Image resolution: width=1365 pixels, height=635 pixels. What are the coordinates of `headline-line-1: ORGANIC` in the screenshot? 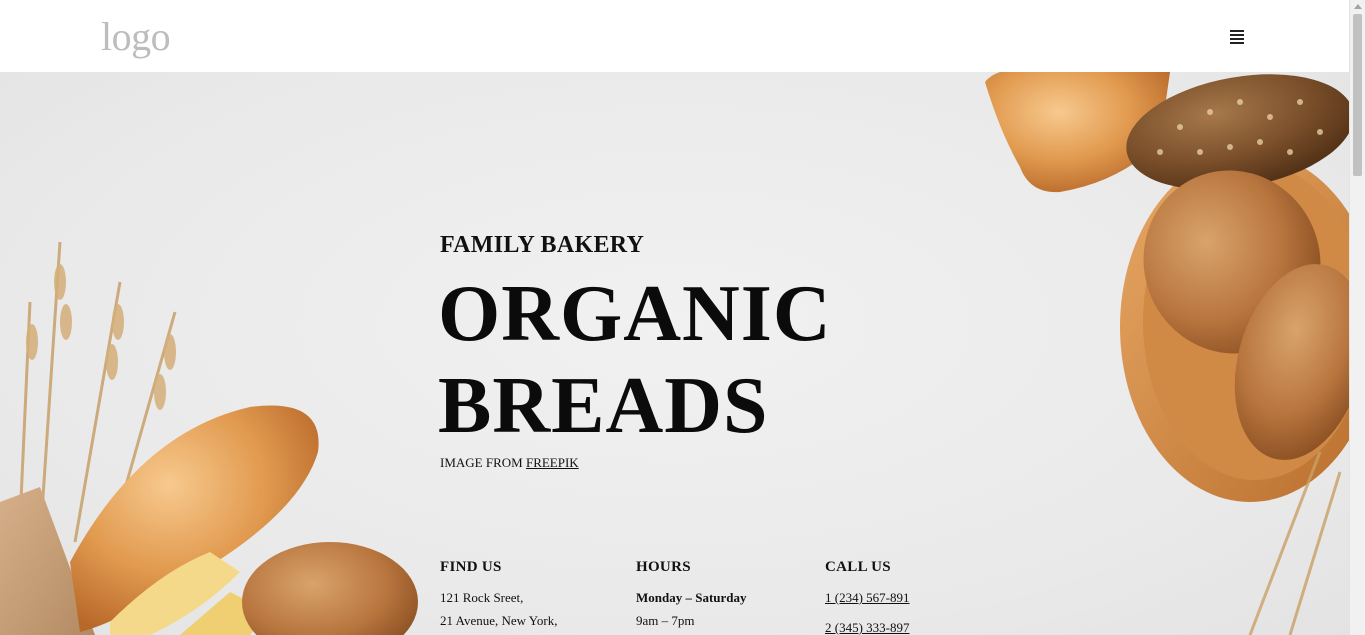 It's located at (635, 314).